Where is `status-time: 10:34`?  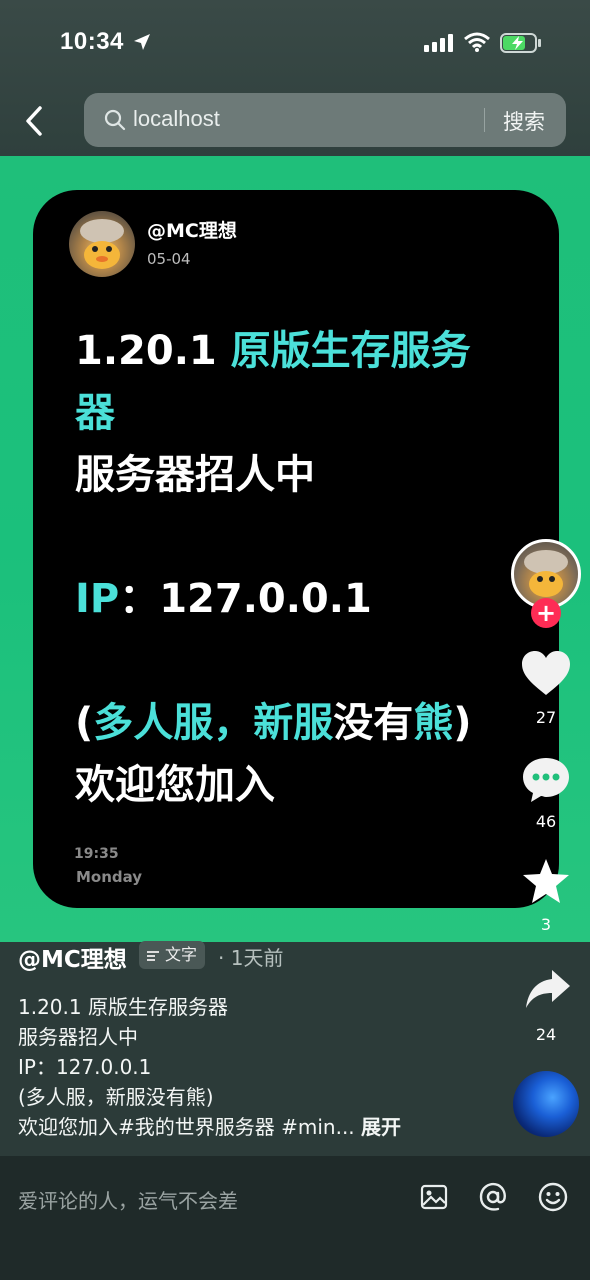
status-time: 10:34 is located at coordinates (92, 41).